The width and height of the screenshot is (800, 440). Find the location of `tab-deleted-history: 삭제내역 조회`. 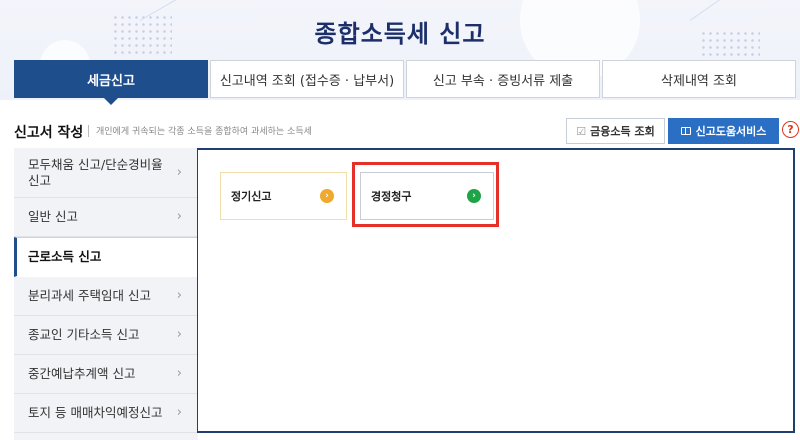

tab-deleted-history: 삭제내역 조회 is located at coordinates (699, 79).